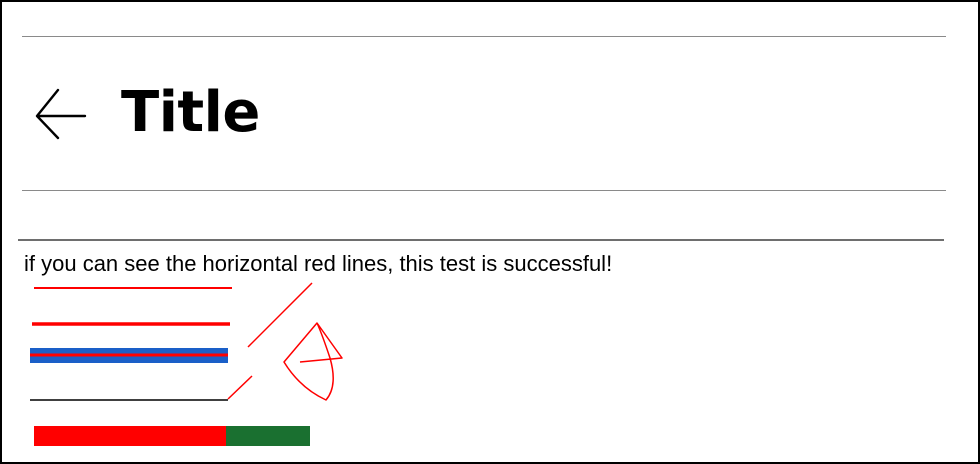 The image size is (980, 464). Describe the element at coordinates (280, 315) in the screenshot. I see `diagonal-stroke-upper` at that location.